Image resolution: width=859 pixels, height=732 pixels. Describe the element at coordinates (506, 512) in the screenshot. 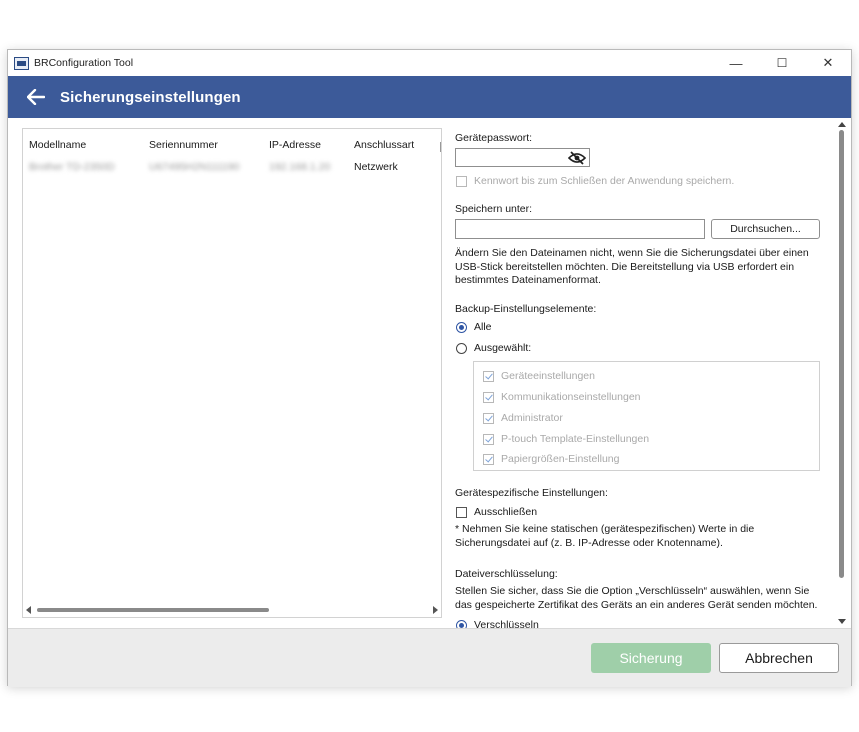

I see `exclude-label: Ausschließen` at that location.